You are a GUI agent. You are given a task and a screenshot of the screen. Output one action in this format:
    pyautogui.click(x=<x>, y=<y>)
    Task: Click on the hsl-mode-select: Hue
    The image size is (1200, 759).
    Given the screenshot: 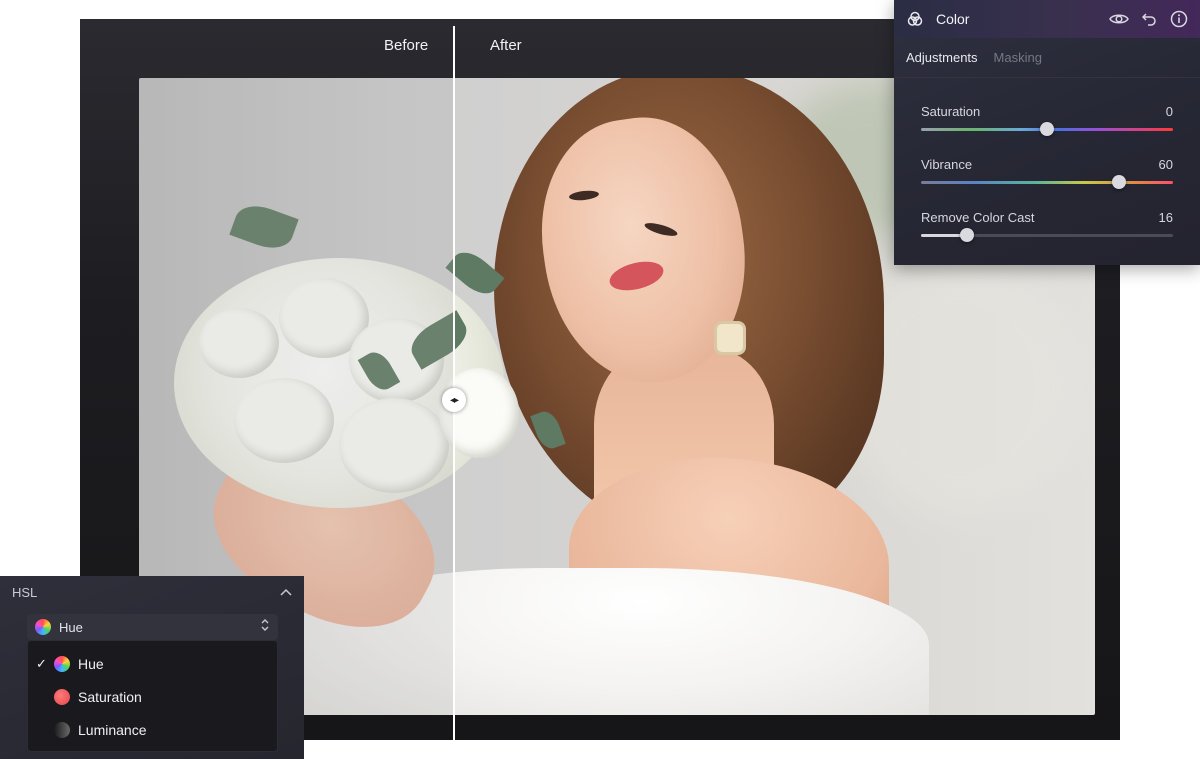 What is the action you would take?
    pyautogui.click(x=152, y=627)
    